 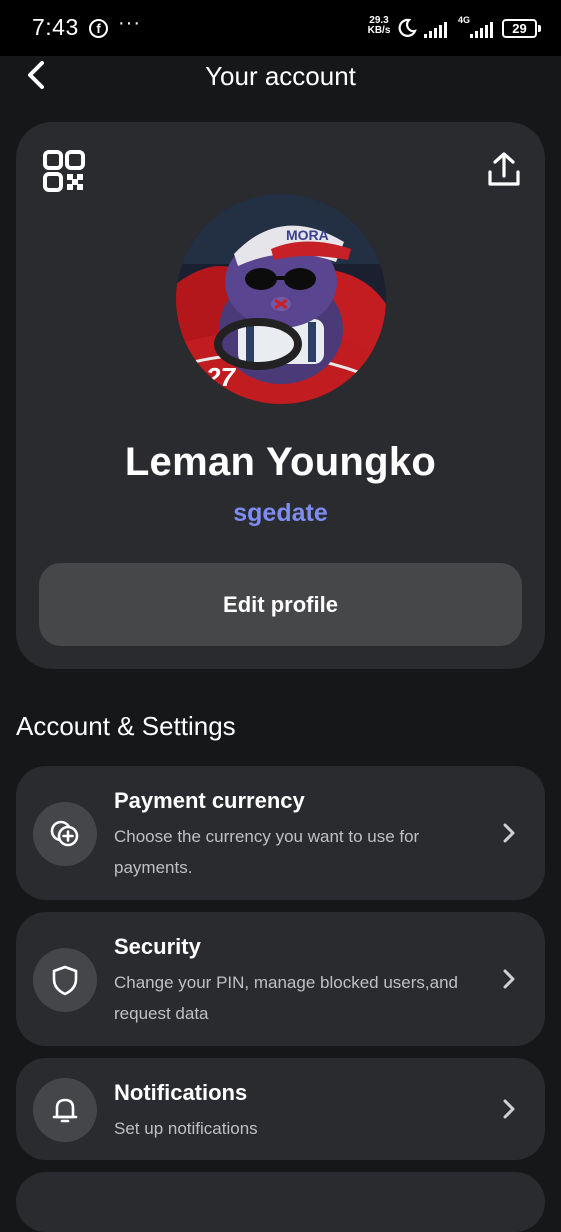 I want to click on more-notifications-icon: ···, so click(x=129, y=23).